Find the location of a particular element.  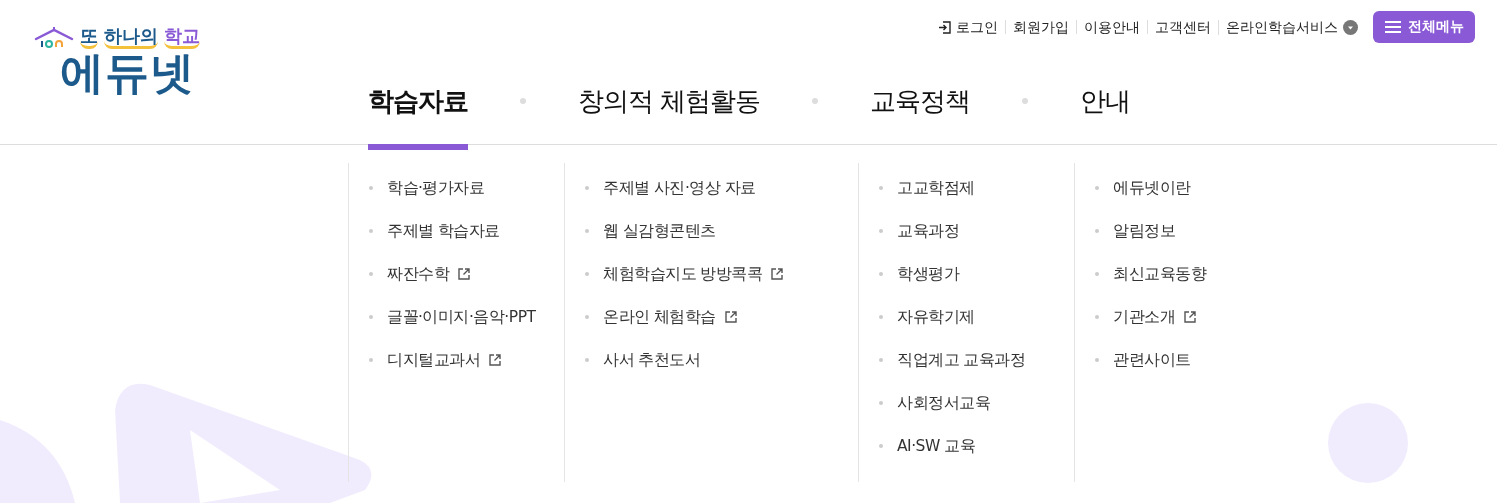

submenu-link: 최신교육동향 is located at coordinates (1159, 274).